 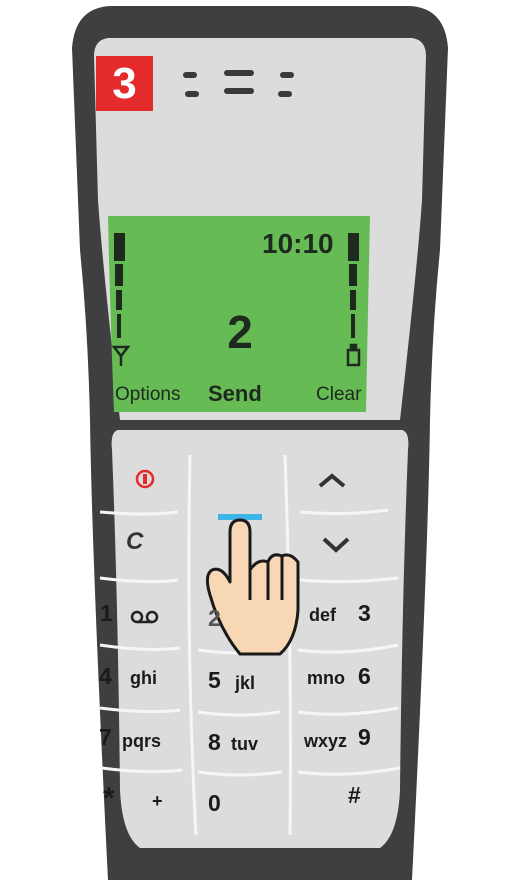 I want to click on key-4: 4, so click(x=105, y=676).